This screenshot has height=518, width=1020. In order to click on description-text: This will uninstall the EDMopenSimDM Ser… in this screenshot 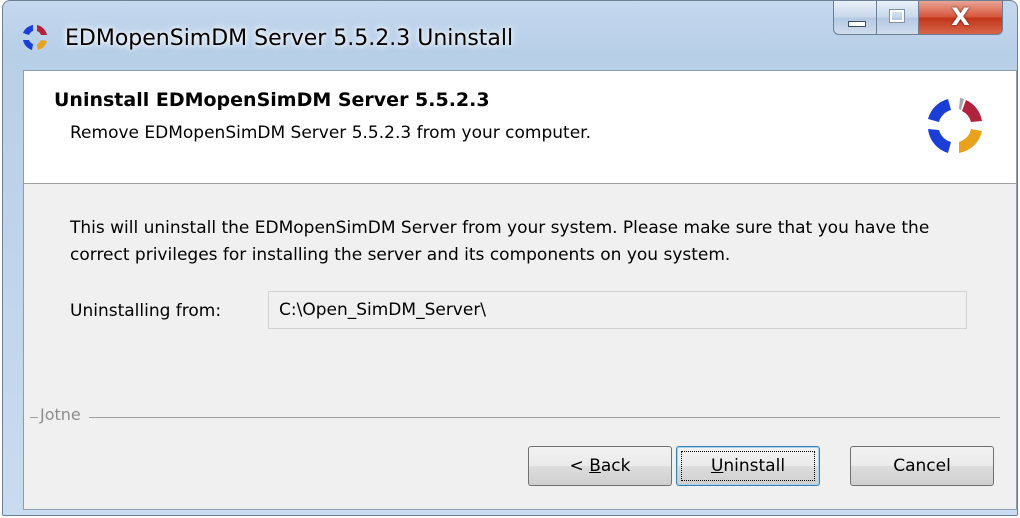, I will do `click(500, 241)`.